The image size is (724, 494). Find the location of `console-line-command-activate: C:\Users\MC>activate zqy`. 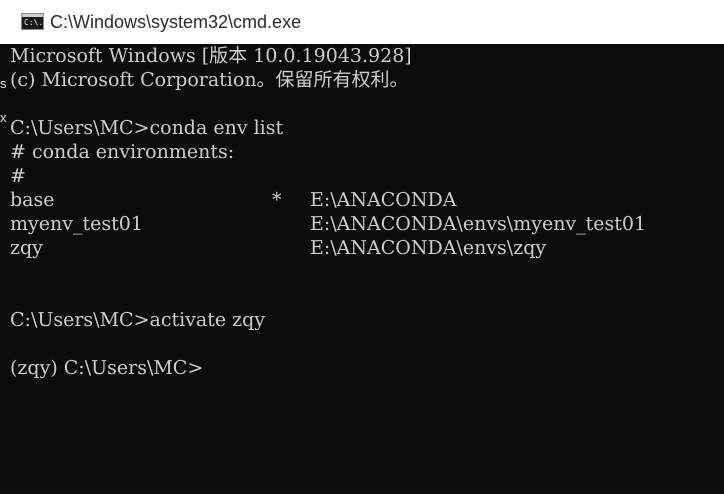

console-line-command-activate: C:\Users\MC>activate zqy is located at coordinates (138, 320).